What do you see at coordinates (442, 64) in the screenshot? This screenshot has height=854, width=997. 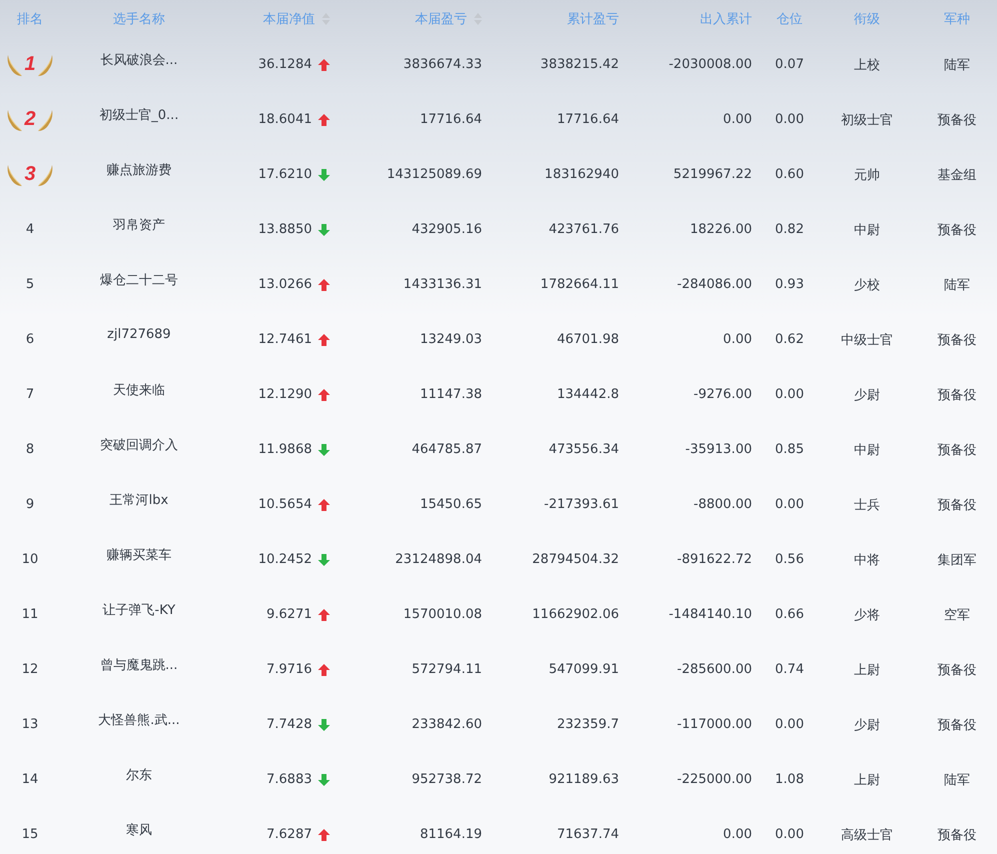 I see `table-cell: 3836674.33` at bounding box center [442, 64].